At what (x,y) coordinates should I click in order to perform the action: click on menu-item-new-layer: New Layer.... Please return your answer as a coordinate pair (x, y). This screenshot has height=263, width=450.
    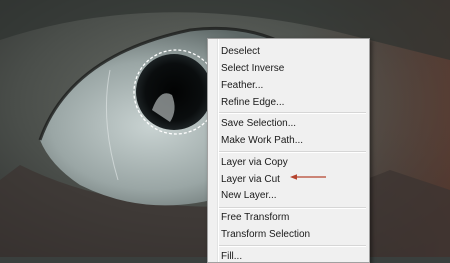
    Looking at the image, I should click on (249, 195).